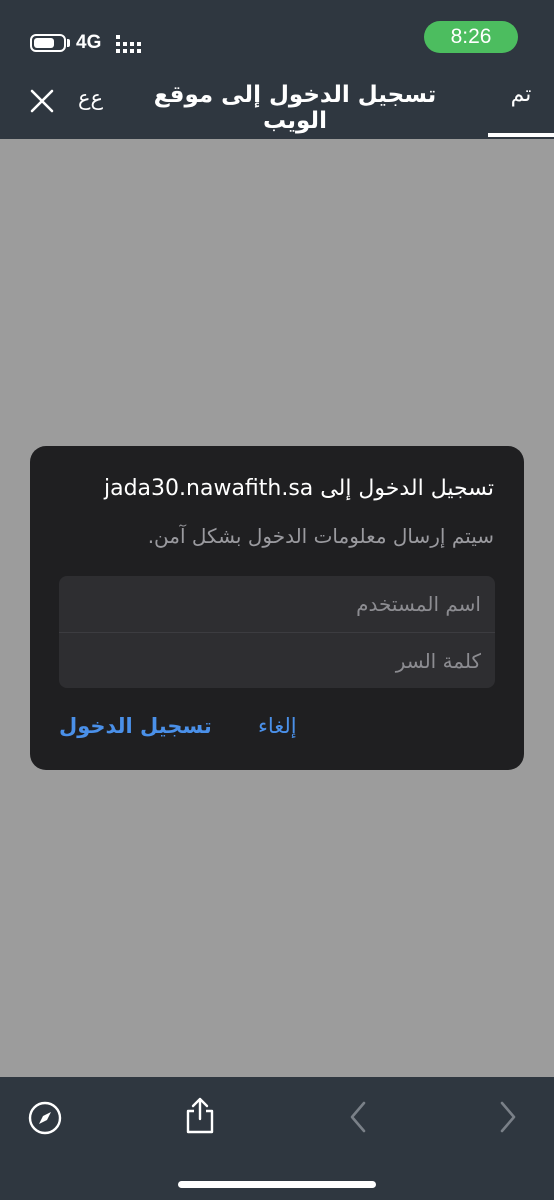  Describe the element at coordinates (48, 43) in the screenshot. I see `battery-icon` at that location.